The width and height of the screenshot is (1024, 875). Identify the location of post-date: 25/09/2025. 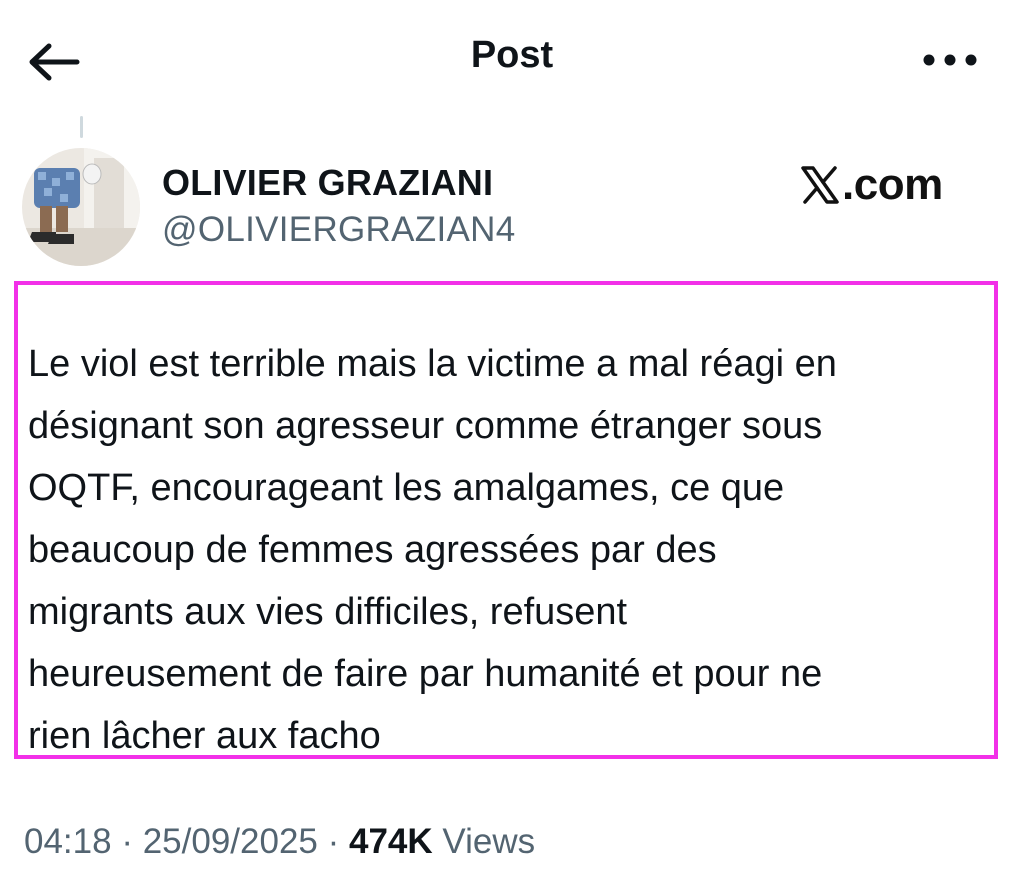
(230, 841).